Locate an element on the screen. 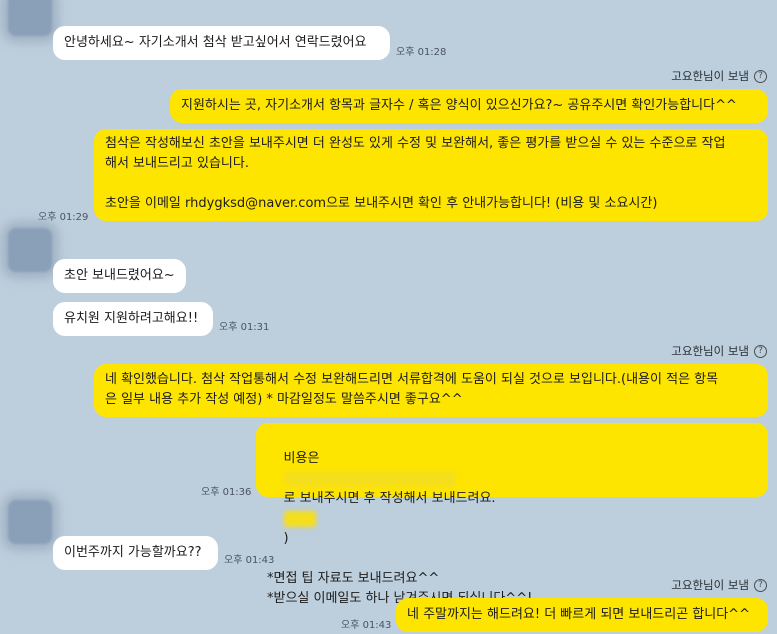 The image size is (777, 634). message-bubble-outgoing: 네 주말까지는 해드려요! 더 빠르게 되면 보내드리곤 합니다^^ is located at coordinates (582, 615).